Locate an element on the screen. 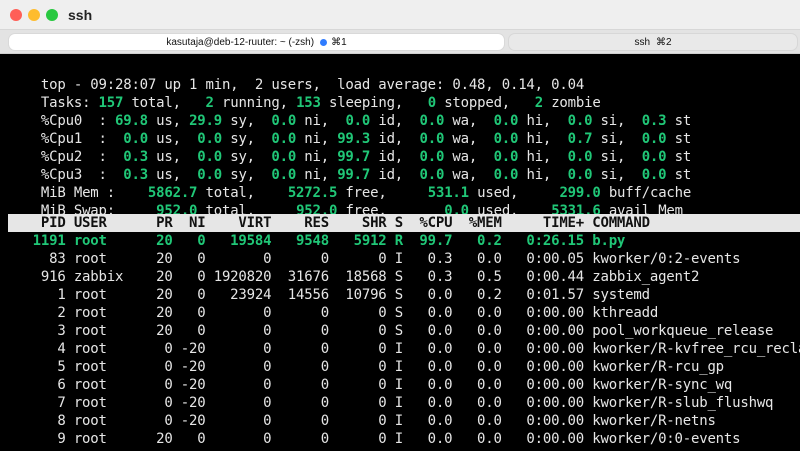 The image size is (800, 451). zoom-window-icon is located at coordinates (52, 15).